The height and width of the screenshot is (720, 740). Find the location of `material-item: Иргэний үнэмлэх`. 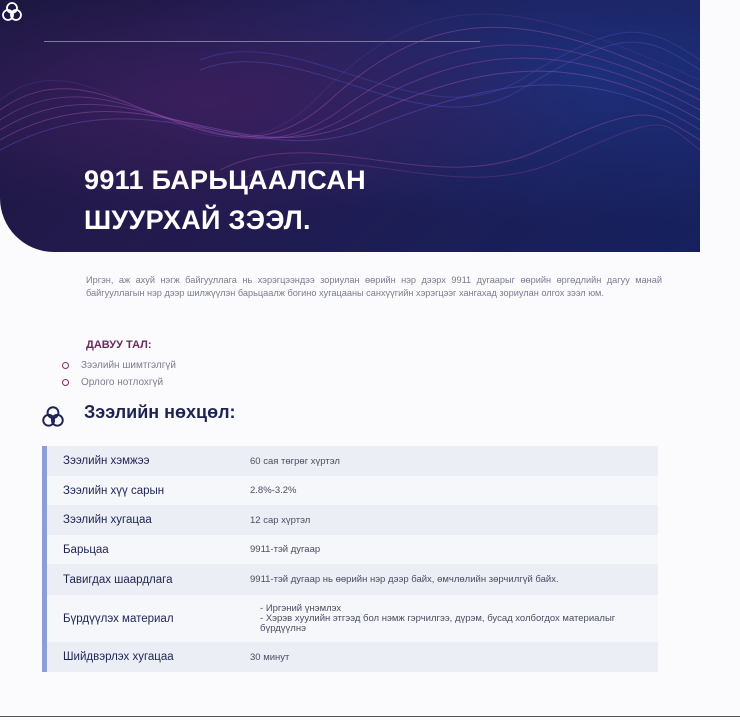

material-item: Иргэний үнэмлэх is located at coordinates (457, 608).